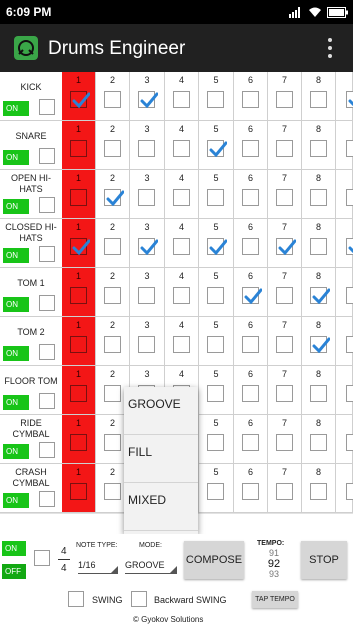 This screenshot has width=353, height=627. Describe the element at coordinates (76, 599) in the screenshot. I see `swing-checkbox` at that location.